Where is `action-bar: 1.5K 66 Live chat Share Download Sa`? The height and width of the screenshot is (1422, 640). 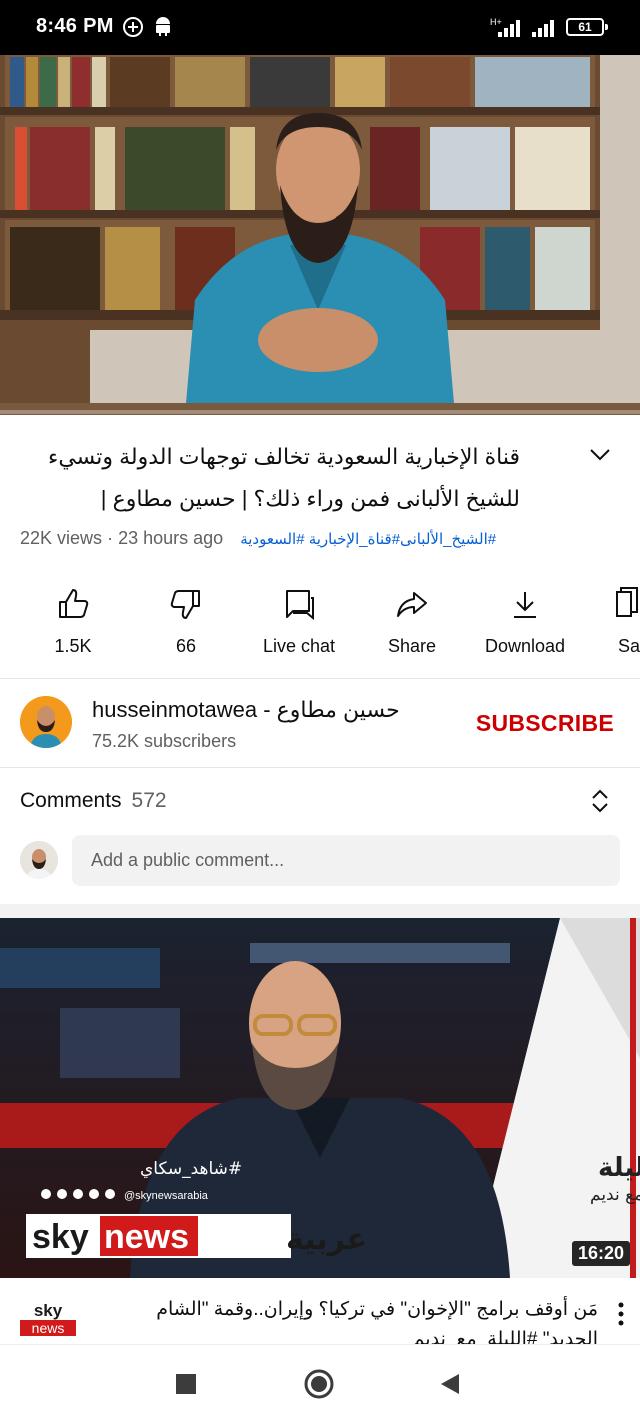
action-bar: 1.5K 66 Live chat Share Download Sa is located at coordinates (320, 626).